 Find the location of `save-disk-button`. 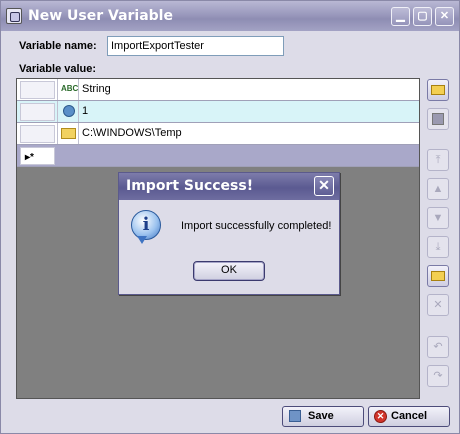

save-disk-button is located at coordinates (438, 119).